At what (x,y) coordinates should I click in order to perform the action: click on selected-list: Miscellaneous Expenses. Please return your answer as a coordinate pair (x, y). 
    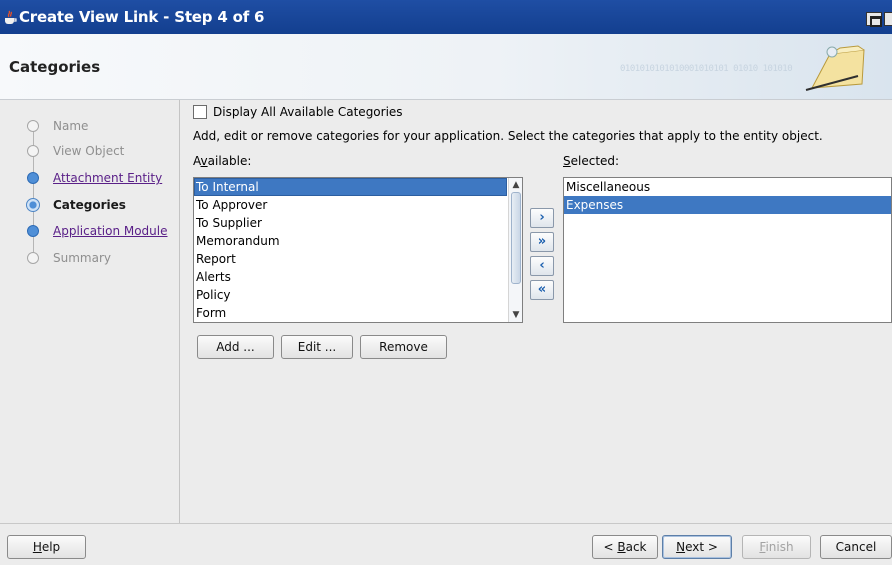
    Looking at the image, I should click on (727, 250).